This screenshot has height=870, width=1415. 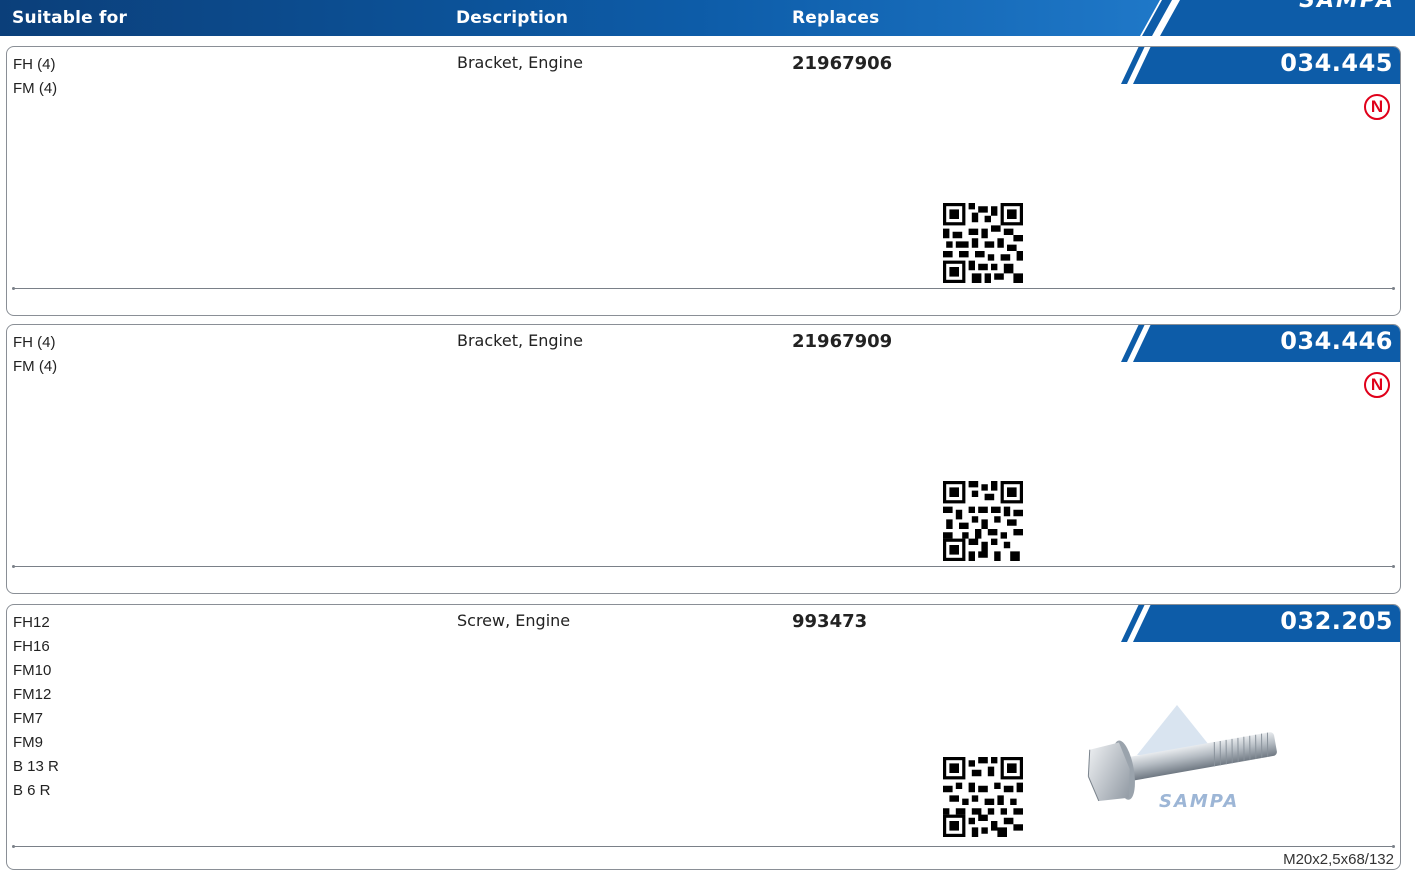 What do you see at coordinates (1199, 801) in the screenshot?
I see `image-watermark: SAMPA` at bounding box center [1199, 801].